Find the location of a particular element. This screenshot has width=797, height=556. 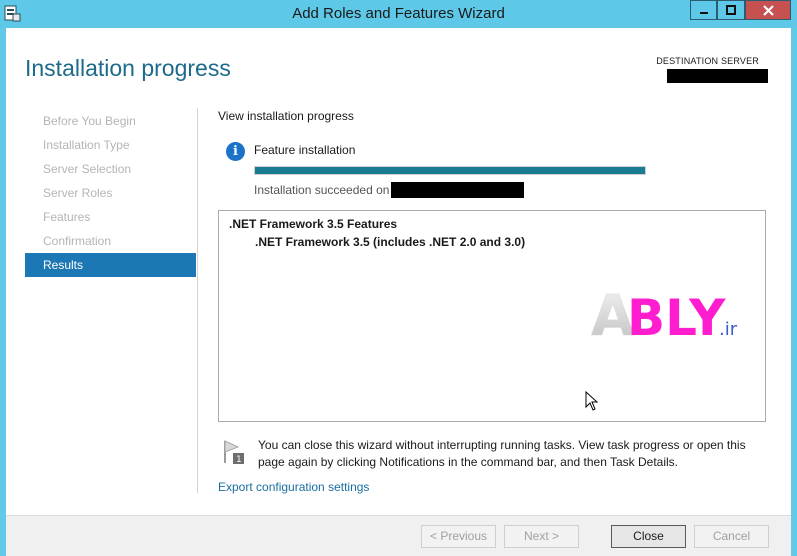

progress-fill is located at coordinates (450, 170).